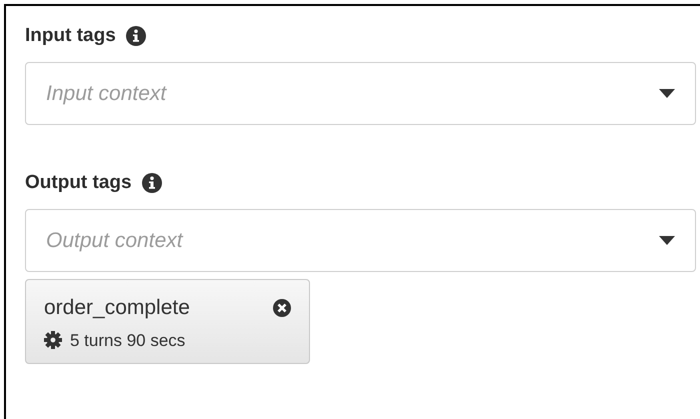 The height and width of the screenshot is (419, 700). I want to click on section-heading: Output tags, so click(78, 182).